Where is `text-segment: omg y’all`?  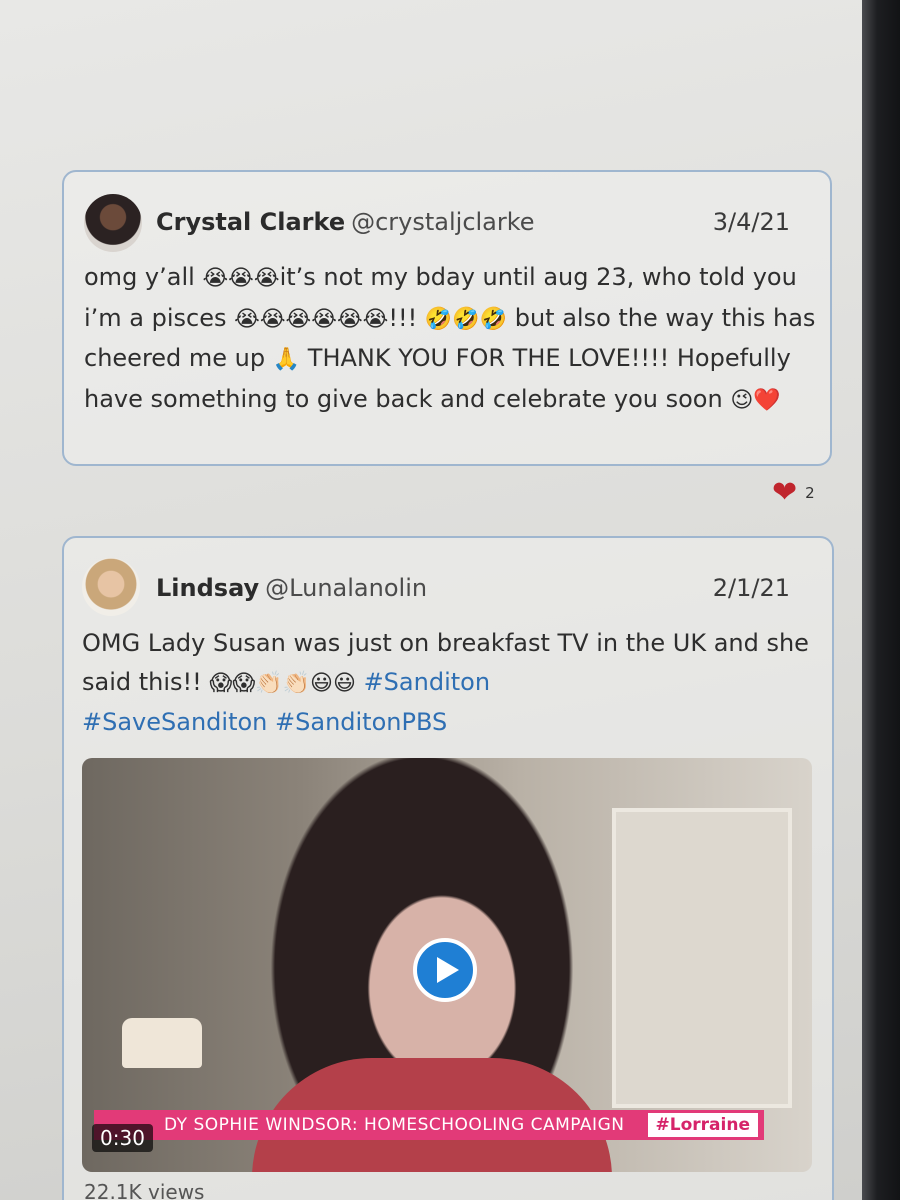
text-segment: omg y’all is located at coordinates (143, 277).